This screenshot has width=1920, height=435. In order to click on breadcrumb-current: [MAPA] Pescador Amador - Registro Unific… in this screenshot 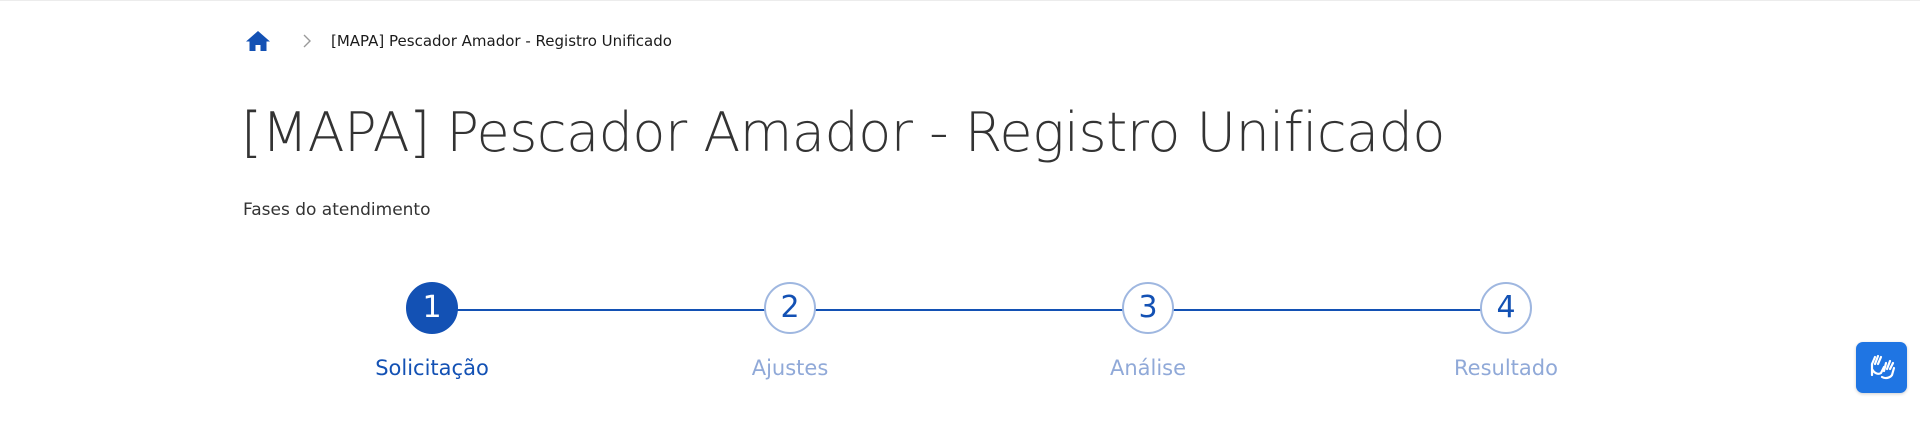, I will do `click(501, 41)`.